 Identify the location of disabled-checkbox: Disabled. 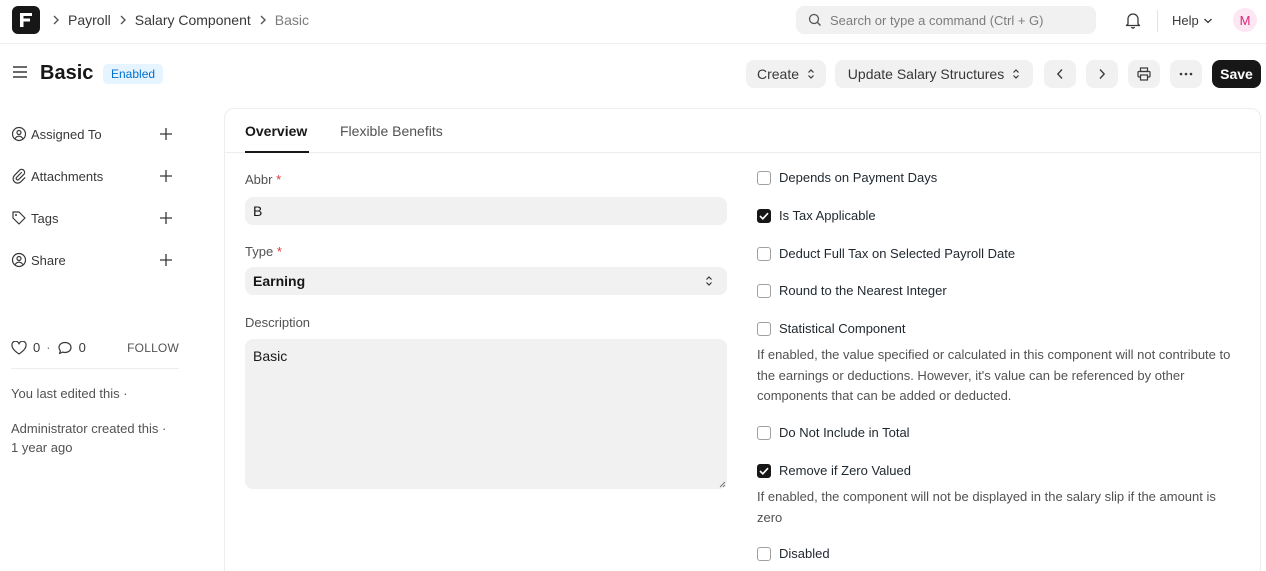
(793, 553).